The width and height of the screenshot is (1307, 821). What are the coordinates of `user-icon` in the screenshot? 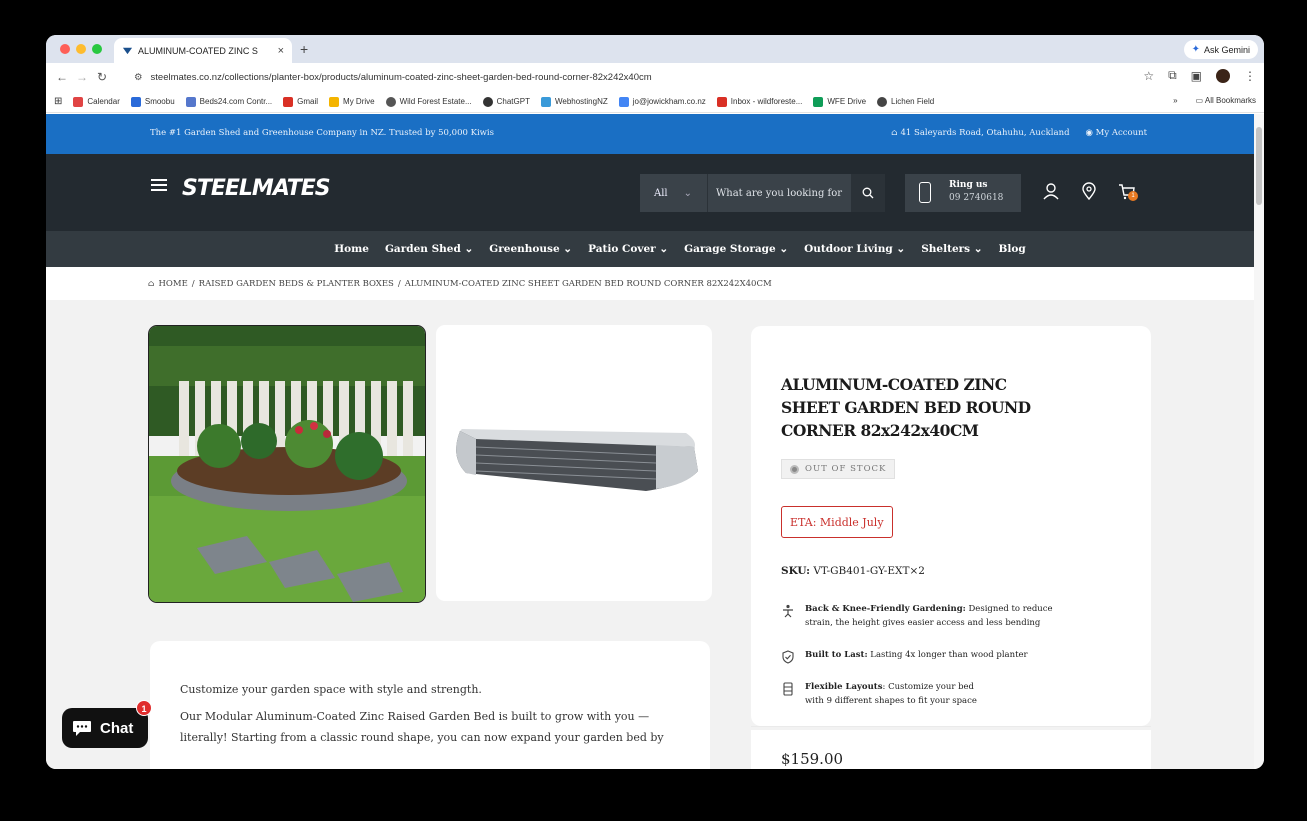 It's located at (1051, 191).